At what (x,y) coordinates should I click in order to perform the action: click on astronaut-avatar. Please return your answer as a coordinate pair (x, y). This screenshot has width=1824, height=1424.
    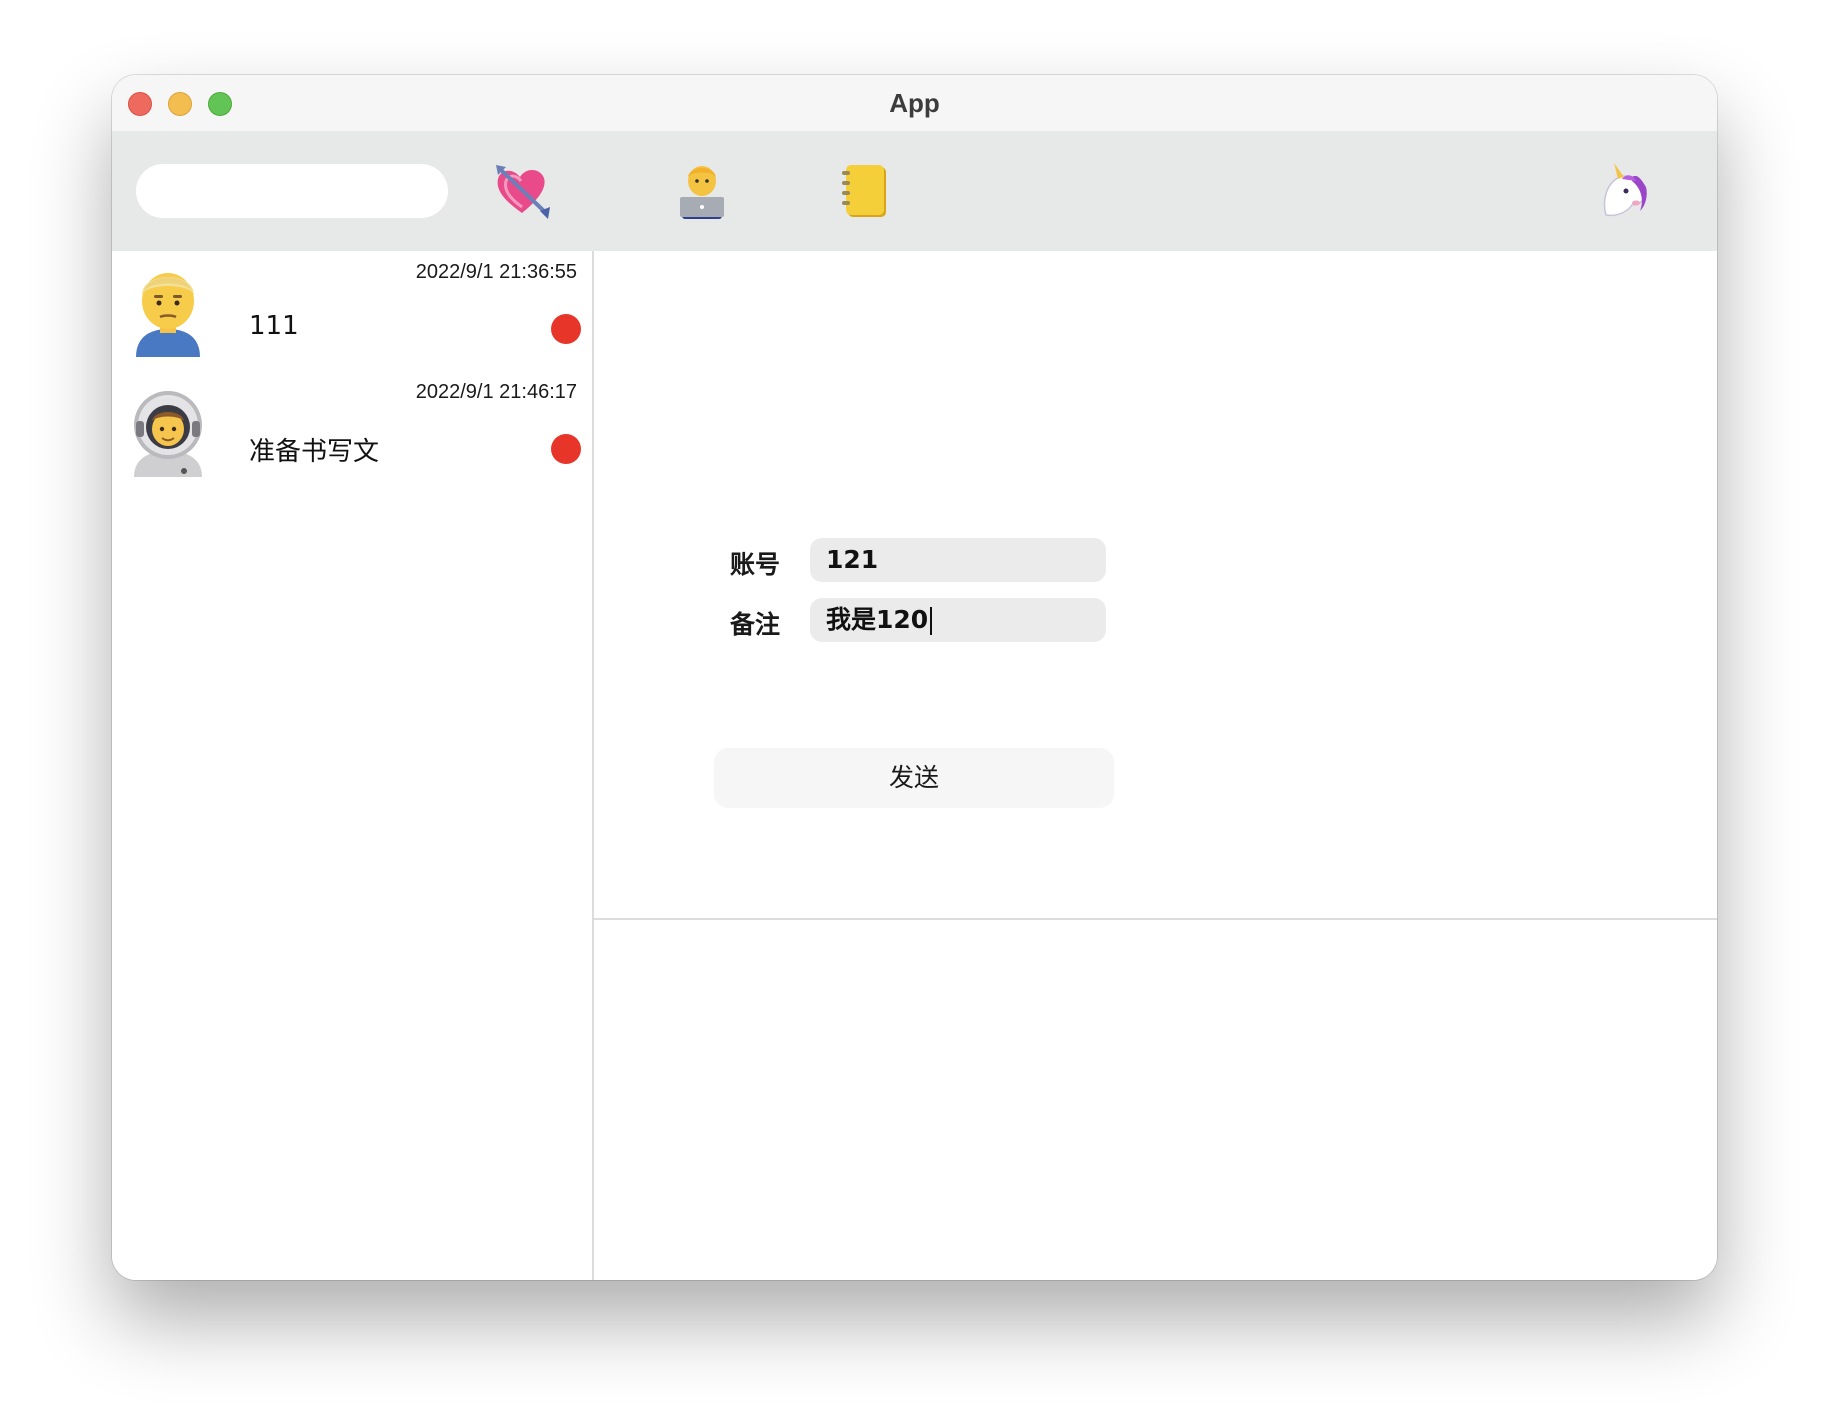
    Looking at the image, I should click on (168, 431).